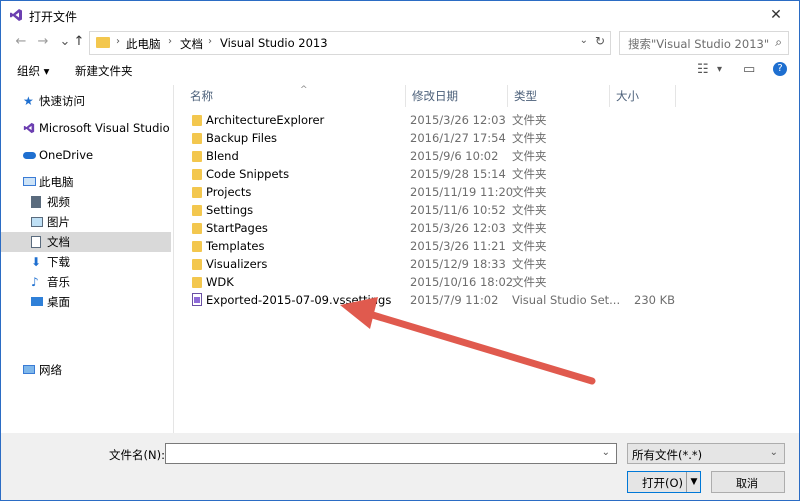 The height and width of the screenshot is (501, 800). I want to click on open-button-label: 打开(O), so click(663, 483).